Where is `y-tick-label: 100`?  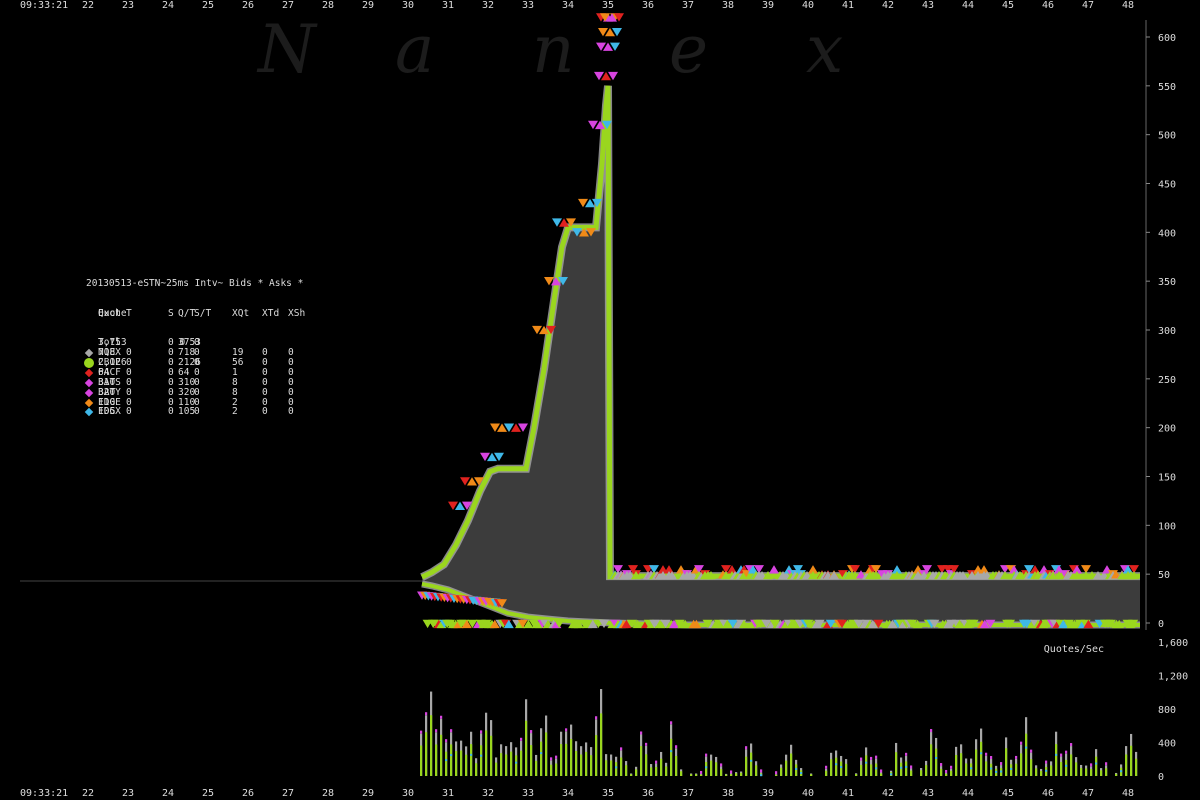 y-tick-label: 100 is located at coordinates (1167, 526).